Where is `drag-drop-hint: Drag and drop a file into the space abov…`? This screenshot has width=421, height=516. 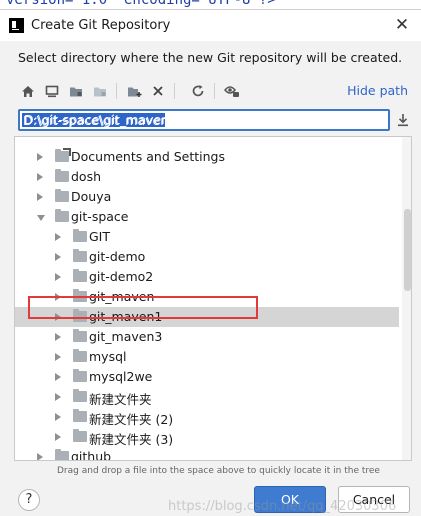
drag-drop-hint: Drag and drop a file into the space abov… is located at coordinates (218, 471).